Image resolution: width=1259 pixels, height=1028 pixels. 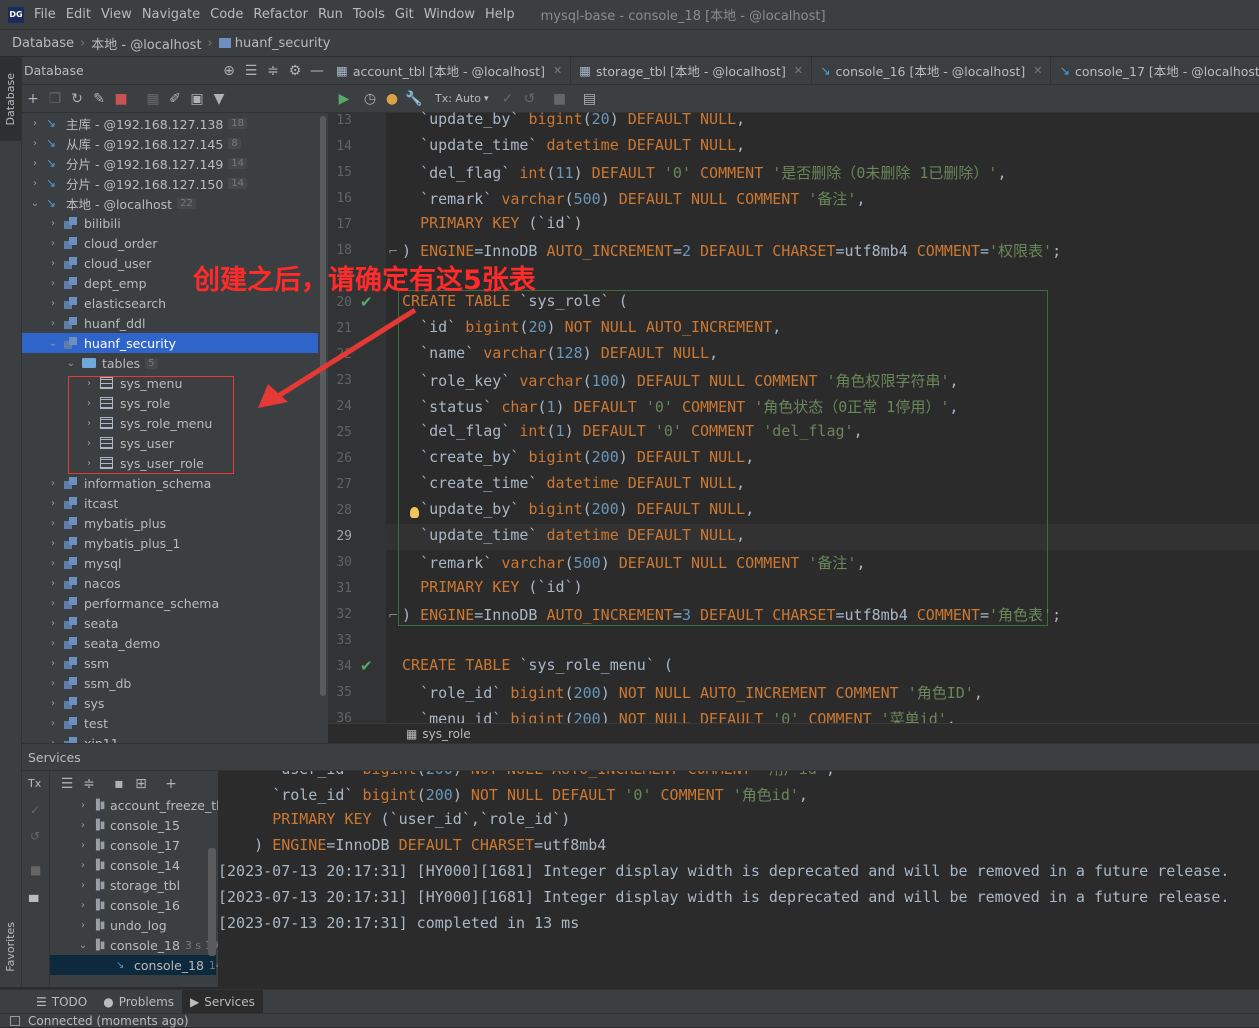 What do you see at coordinates (932, 70) in the screenshot?
I see `tab-console-16: ↘ console_16 [本地 - @localhost] ✕` at bounding box center [932, 70].